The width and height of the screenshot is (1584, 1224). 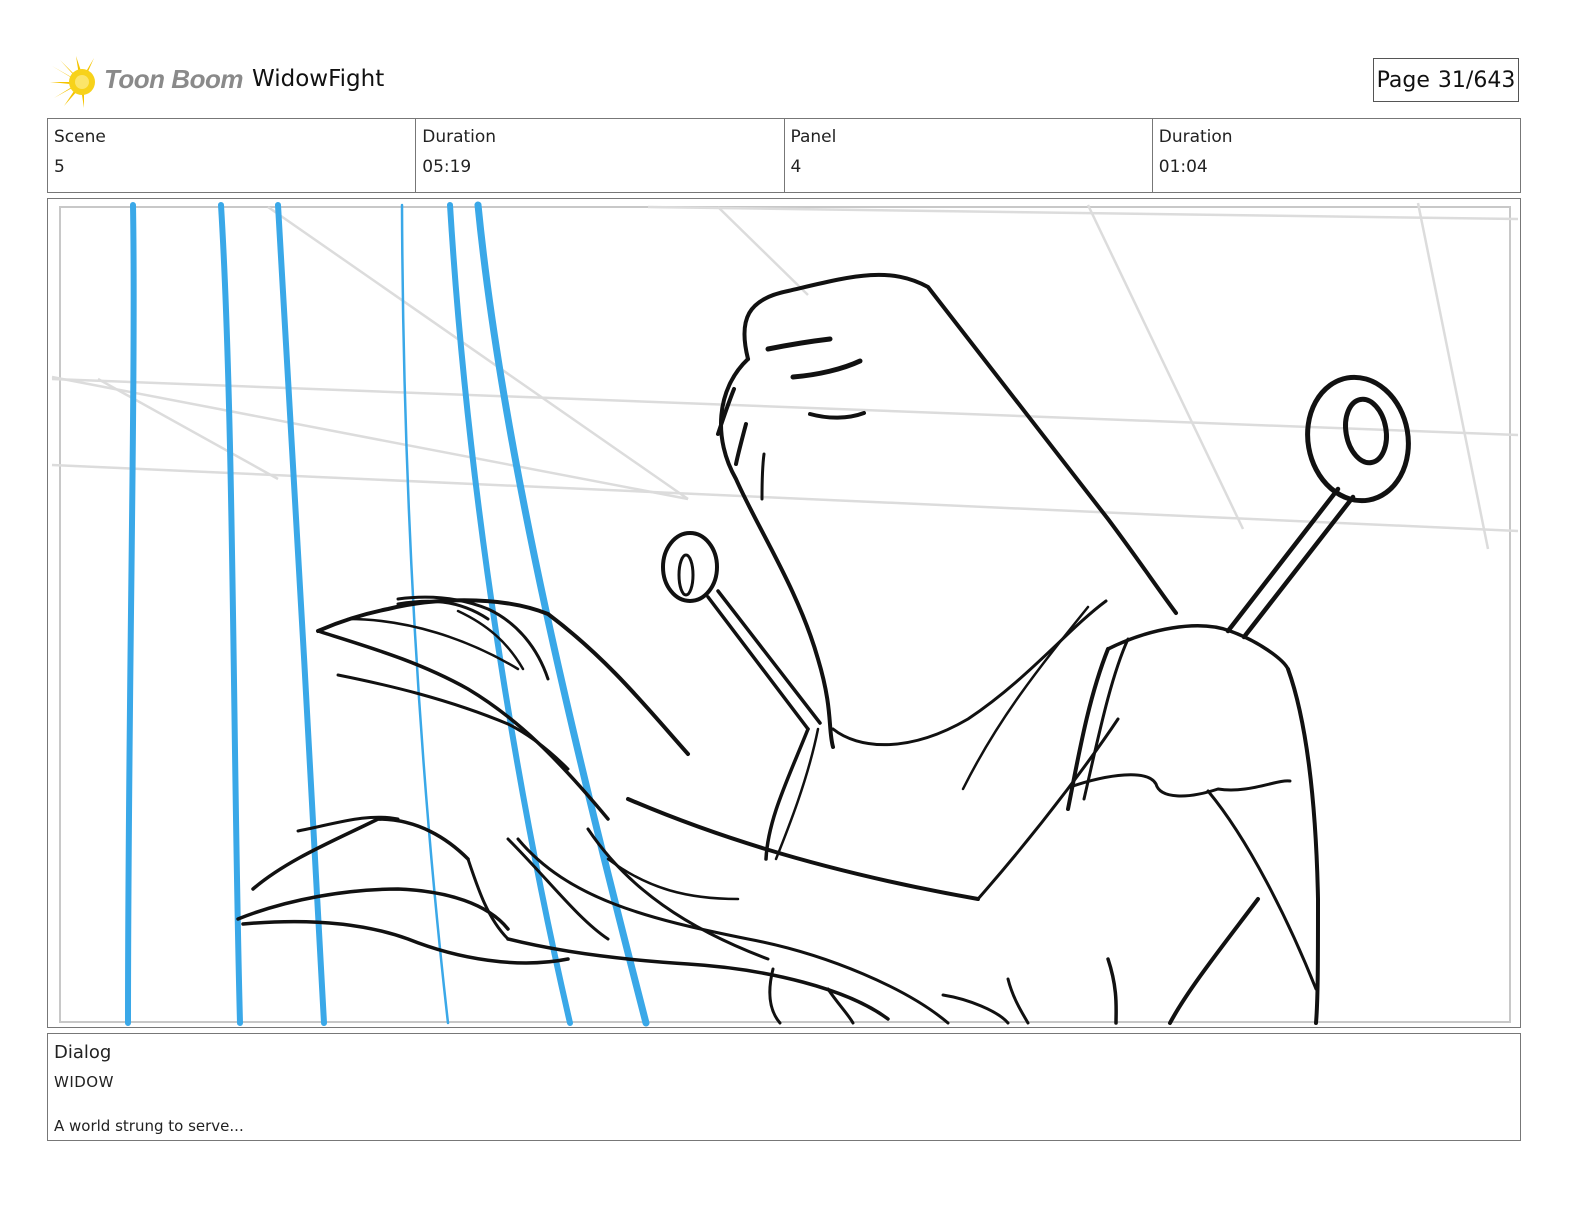 What do you see at coordinates (796, 167) in the screenshot?
I see `panel-value: 4` at bounding box center [796, 167].